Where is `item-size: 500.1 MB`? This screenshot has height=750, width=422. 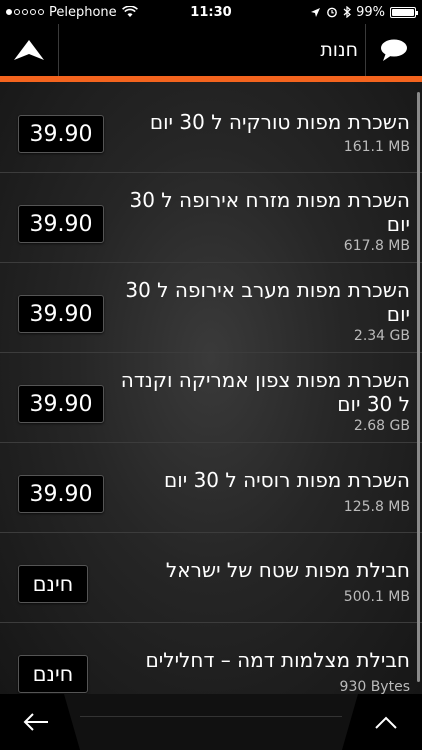
item-size: 500.1 MB is located at coordinates (376, 597).